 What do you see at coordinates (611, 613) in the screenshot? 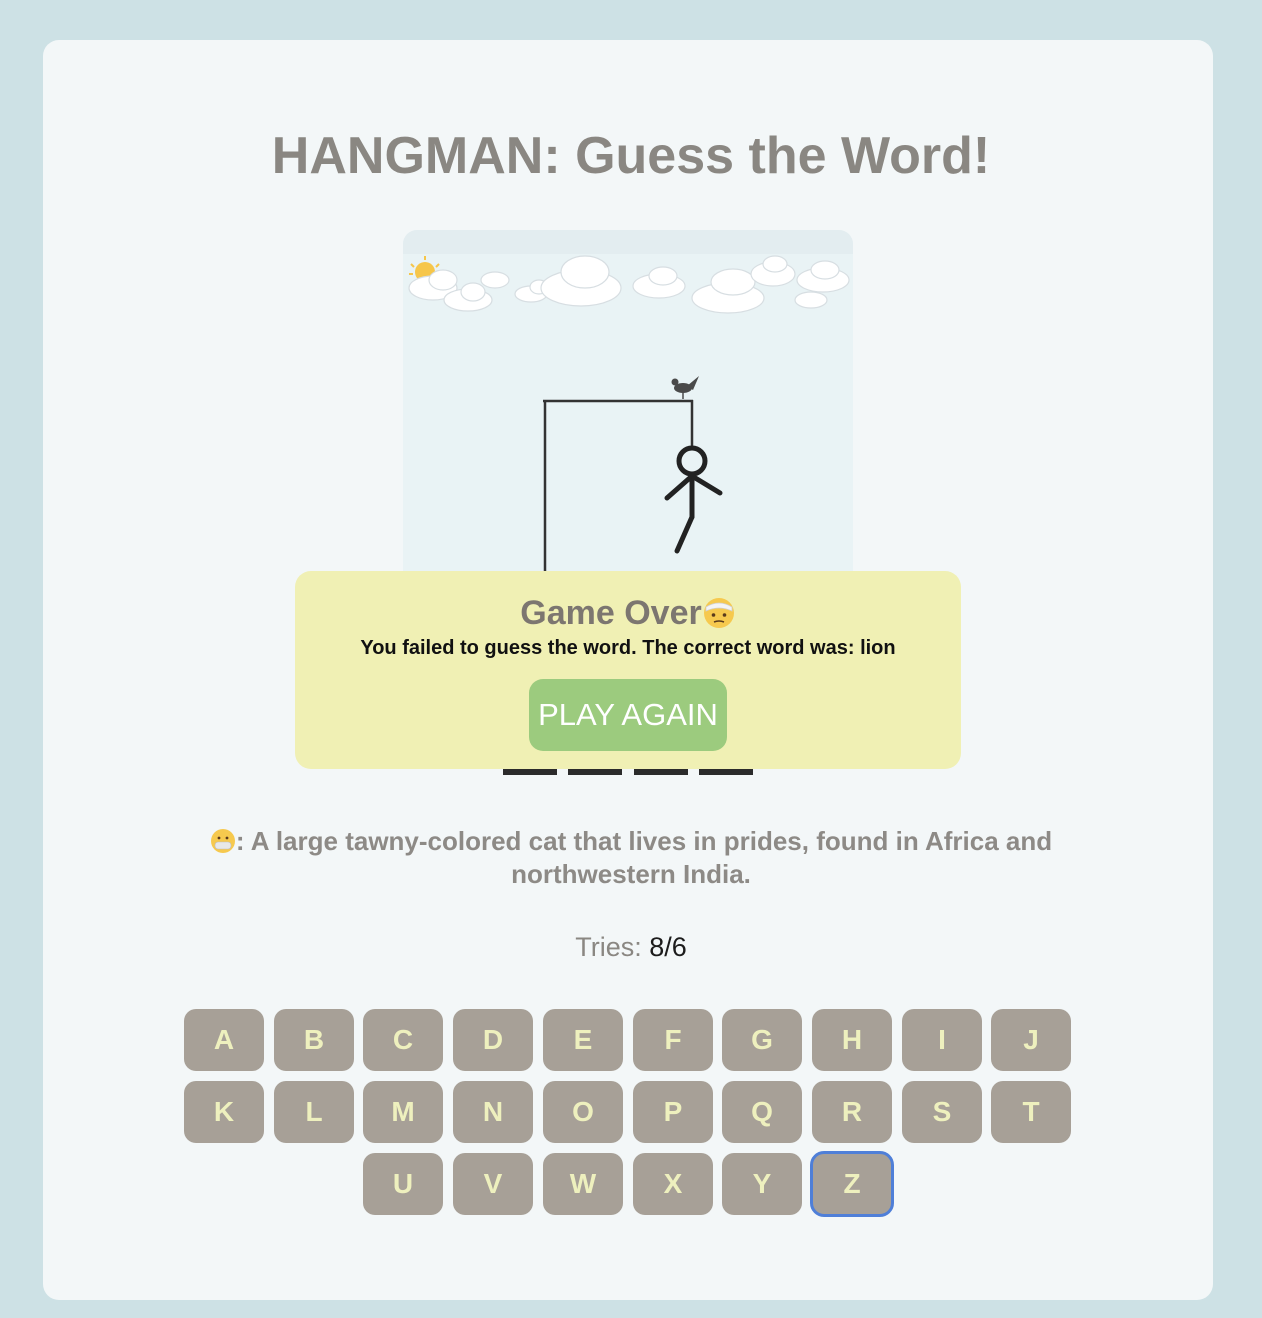
I see `modal-title: Game Over` at bounding box center [611, 613].